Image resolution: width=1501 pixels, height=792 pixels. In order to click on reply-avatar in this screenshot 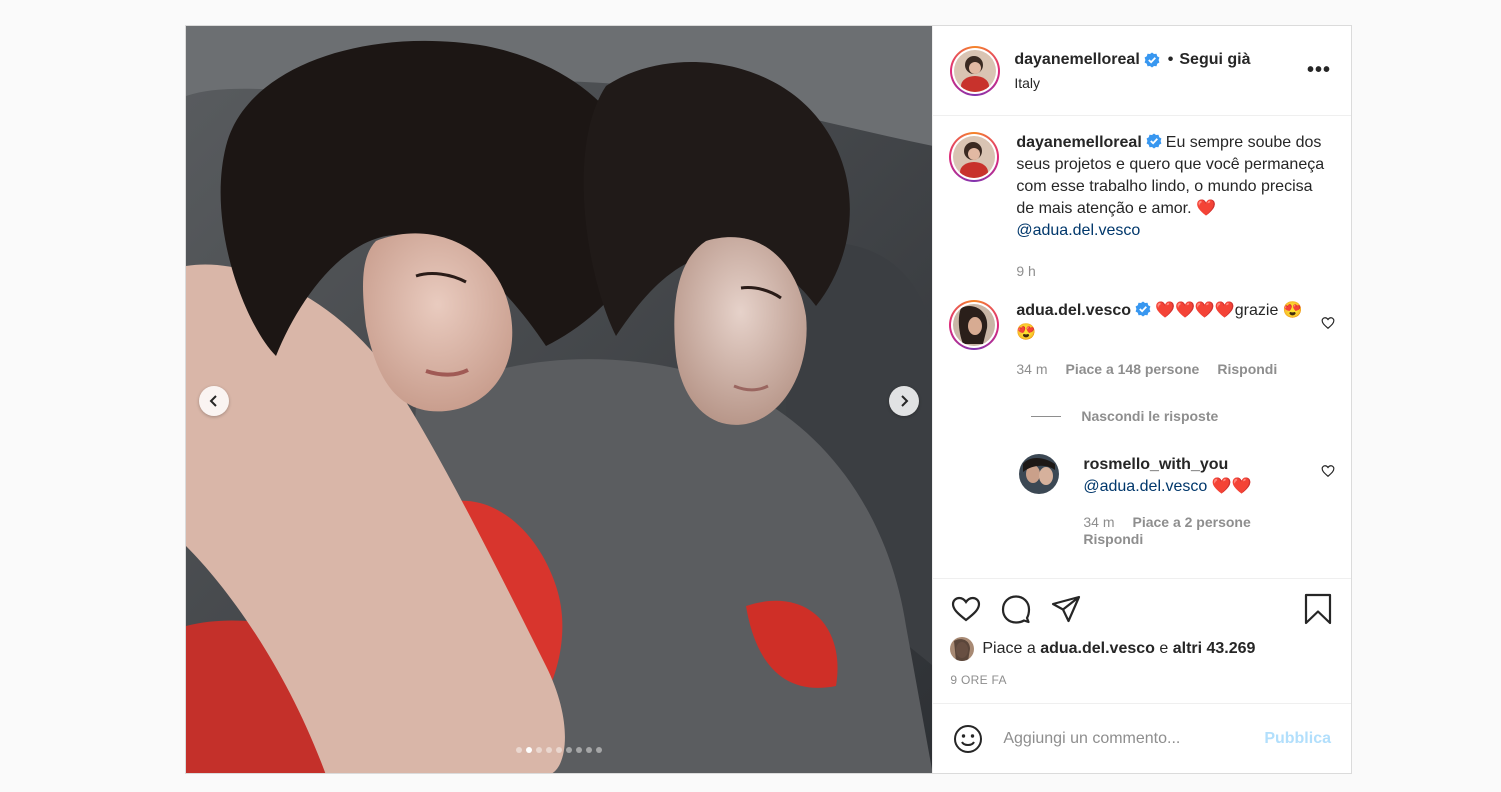, I will do `click(1039, 474)`.